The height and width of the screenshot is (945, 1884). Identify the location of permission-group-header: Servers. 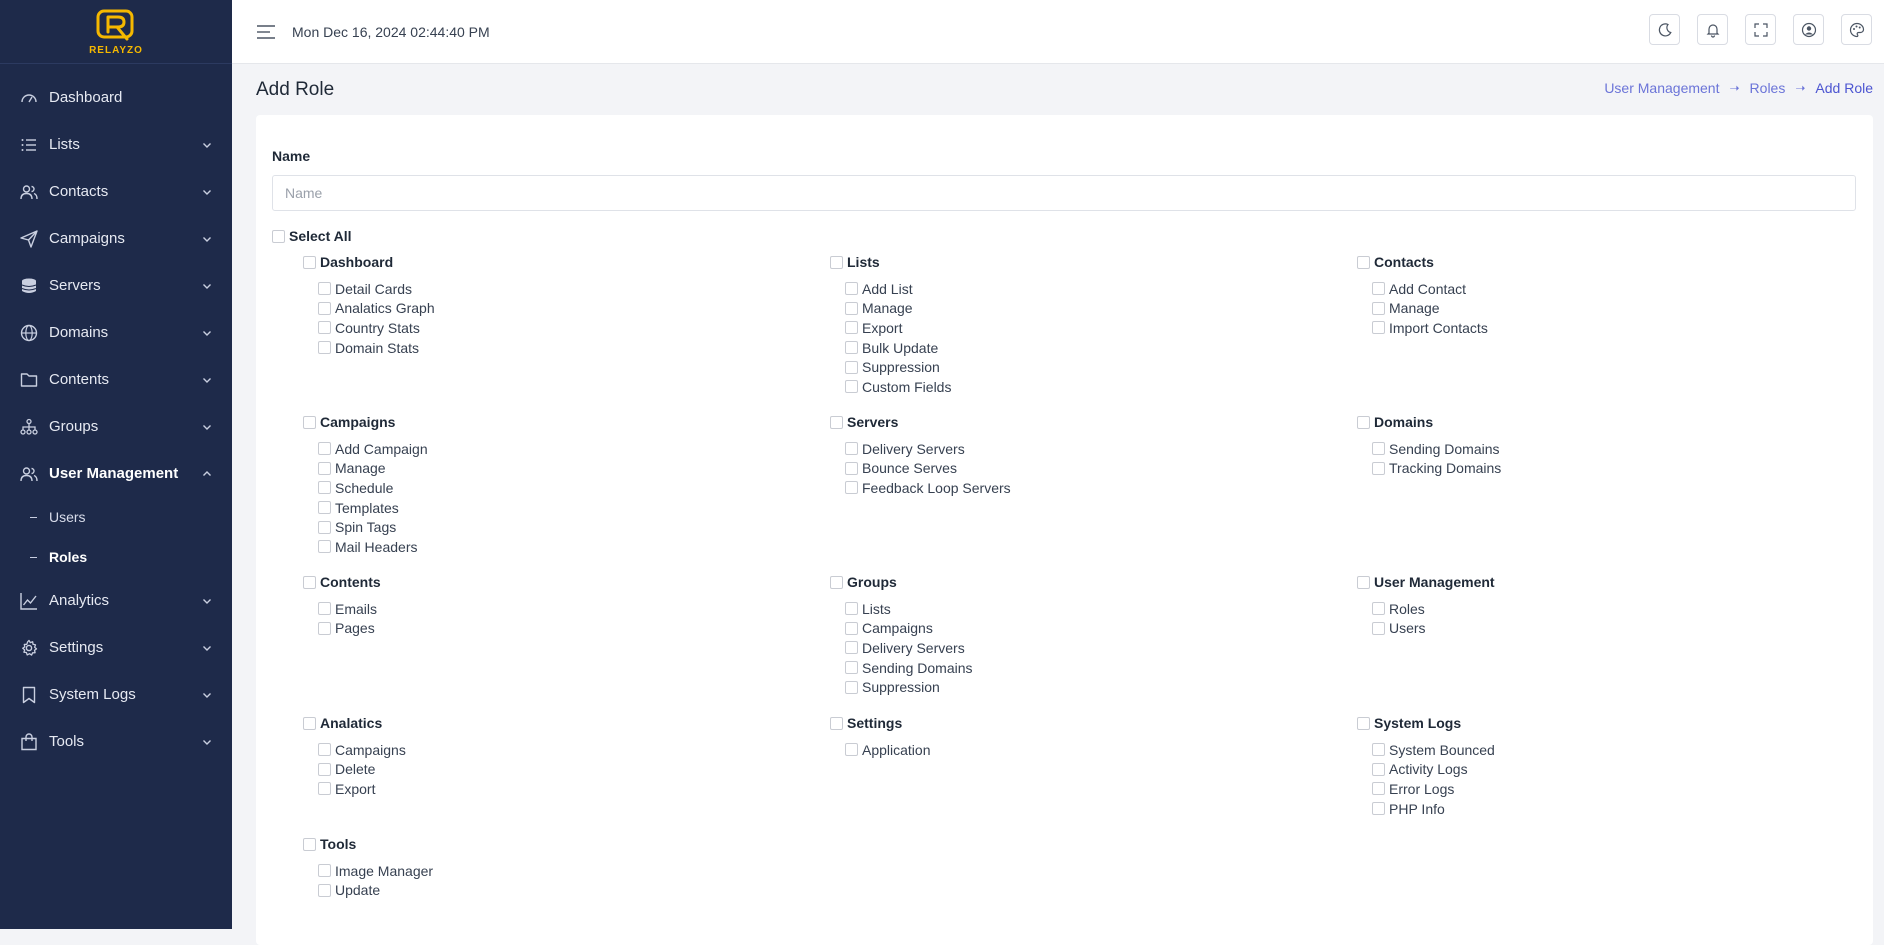
(1065, 422).